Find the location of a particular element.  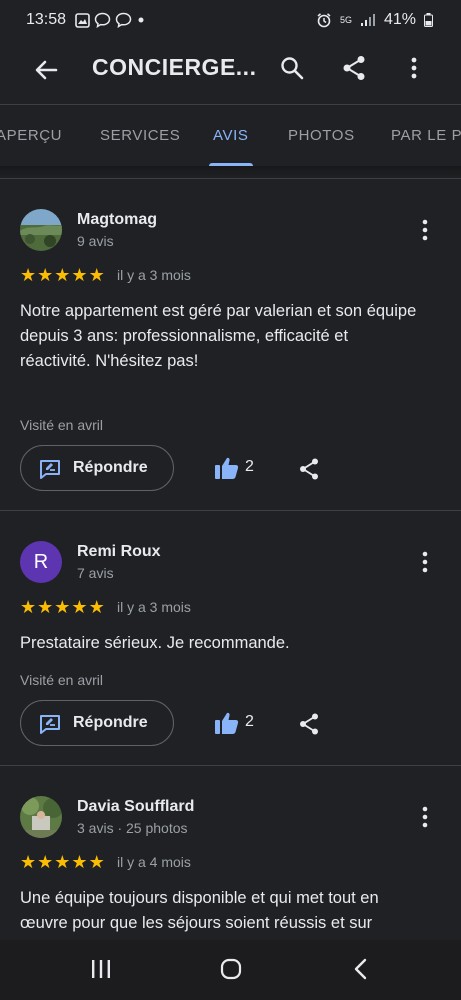

nav-back-icon is located at coordinates (361, 969).